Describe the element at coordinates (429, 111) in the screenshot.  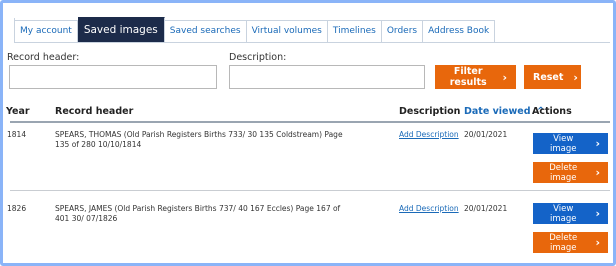
I see `column-description: Description` at that location.